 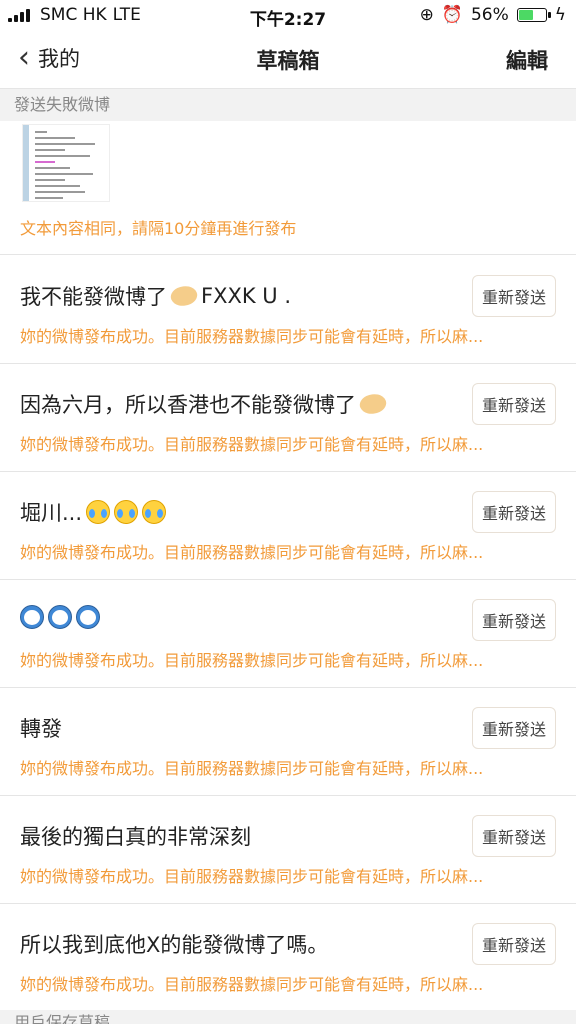 I want to click on battery-percent: 56%, so click(x=489, y=15).